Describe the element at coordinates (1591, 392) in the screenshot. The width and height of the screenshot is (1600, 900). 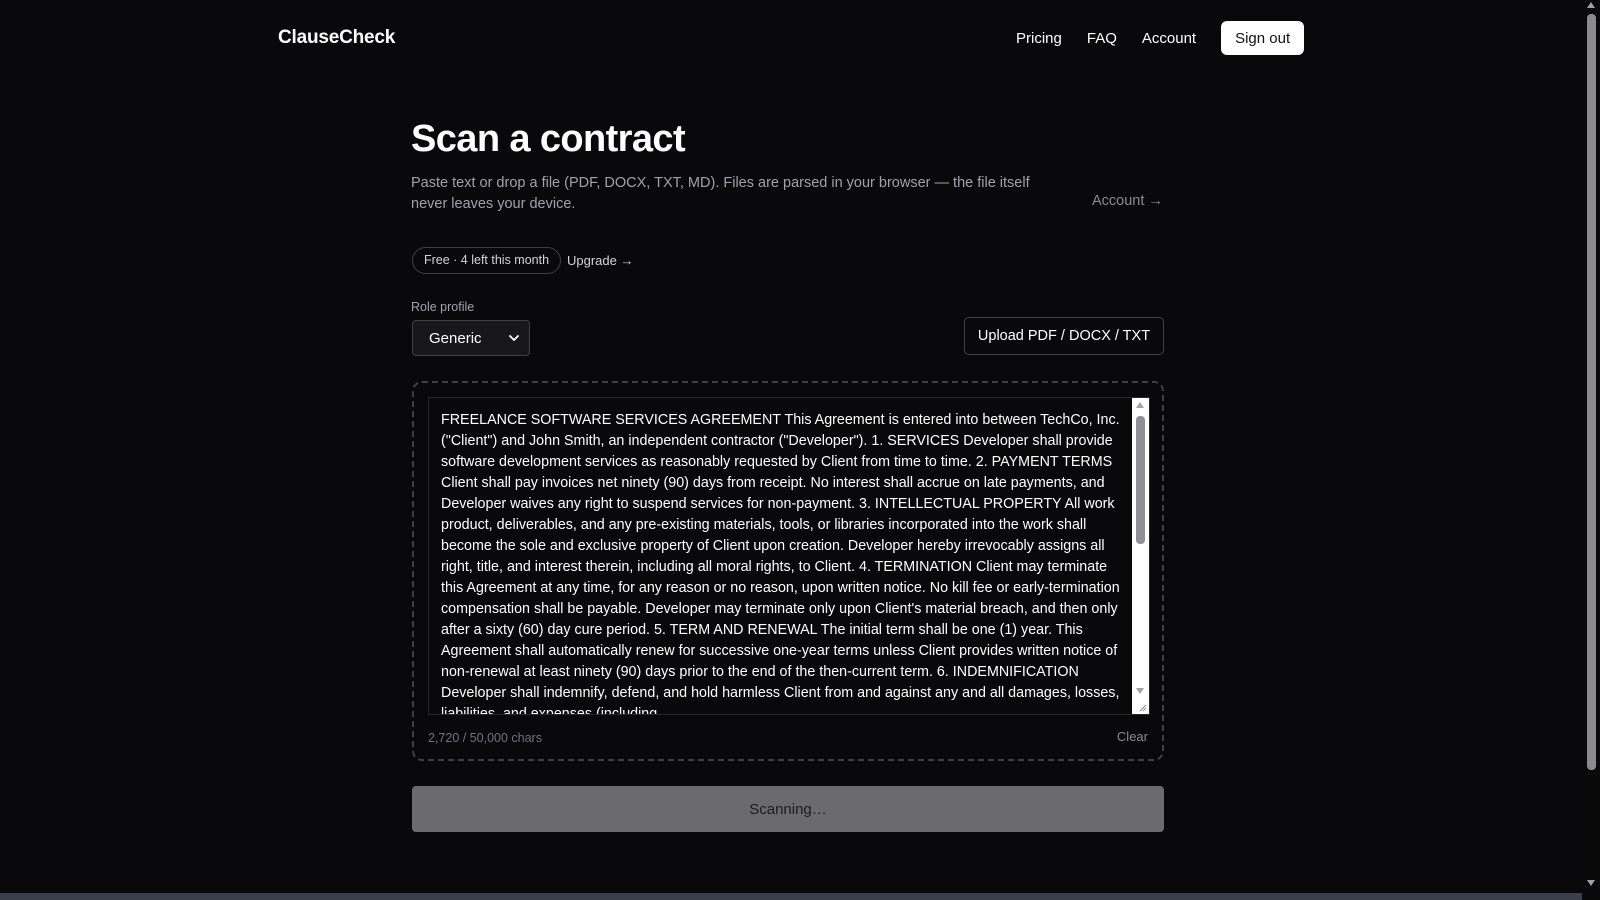
I see `page-scrollbar-thumb` at that location.